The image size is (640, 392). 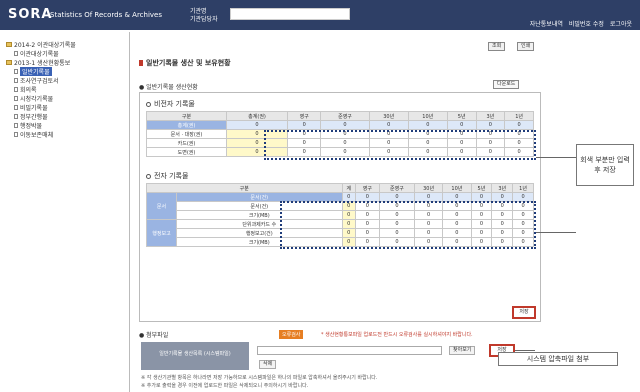 What do you see at coordinates (31, 116) in the screenshot?
I see `tree-item-publications: 정부간행물` at bounding box center [31, 116].